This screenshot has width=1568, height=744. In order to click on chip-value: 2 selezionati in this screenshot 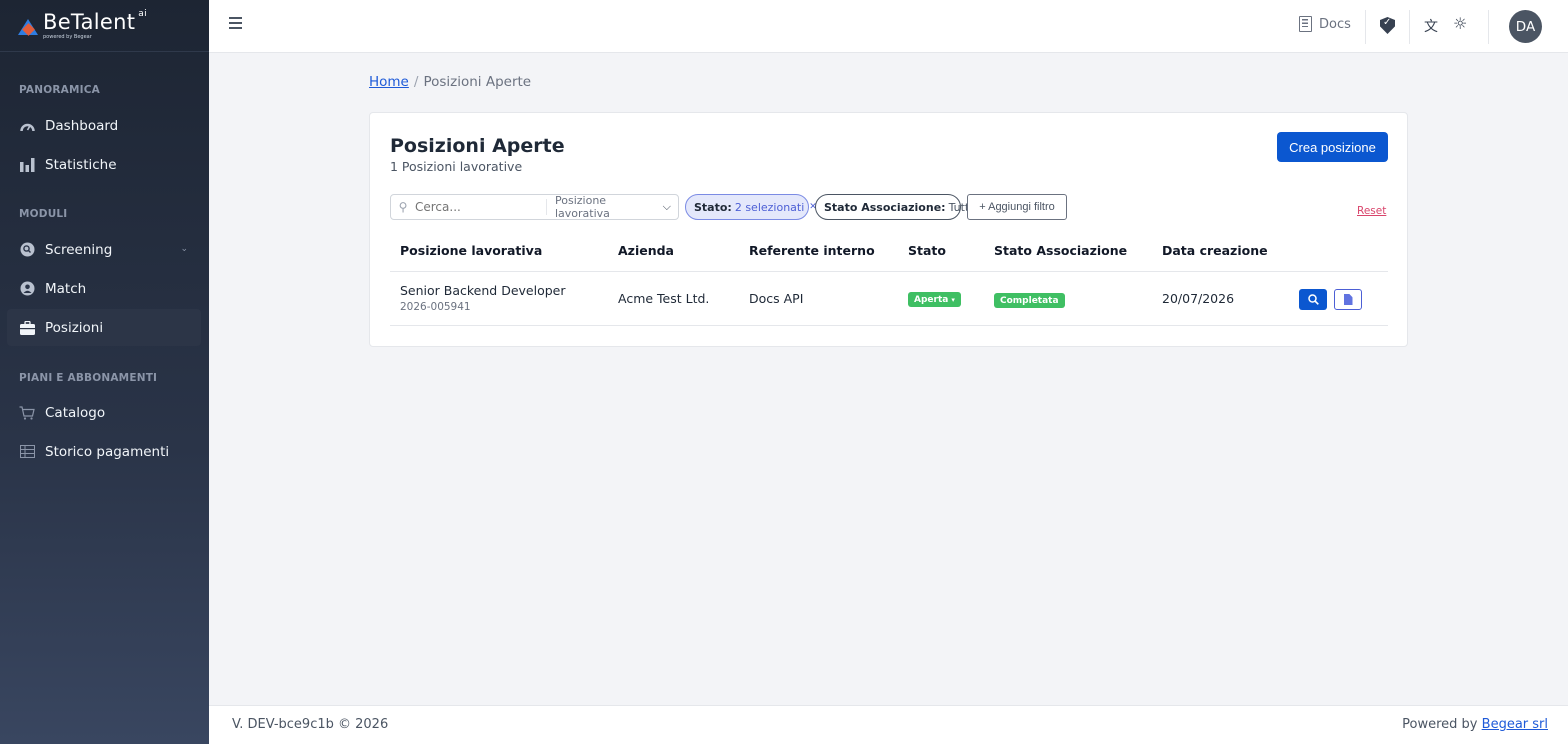, I will do `click(769, 207)`.